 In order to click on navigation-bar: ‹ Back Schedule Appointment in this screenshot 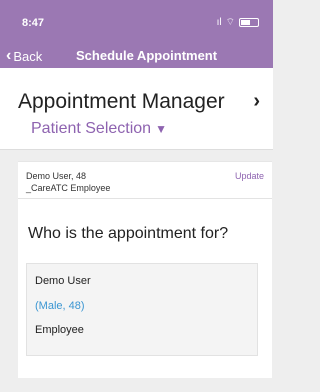, I will do `click(136, 56)`.